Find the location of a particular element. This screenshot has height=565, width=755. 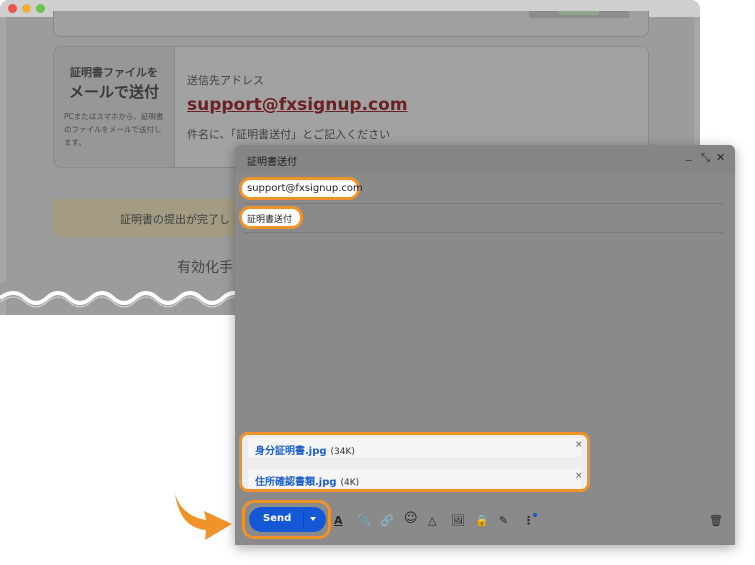

pointer-arrow-icon is located at coordinates (203, 517).